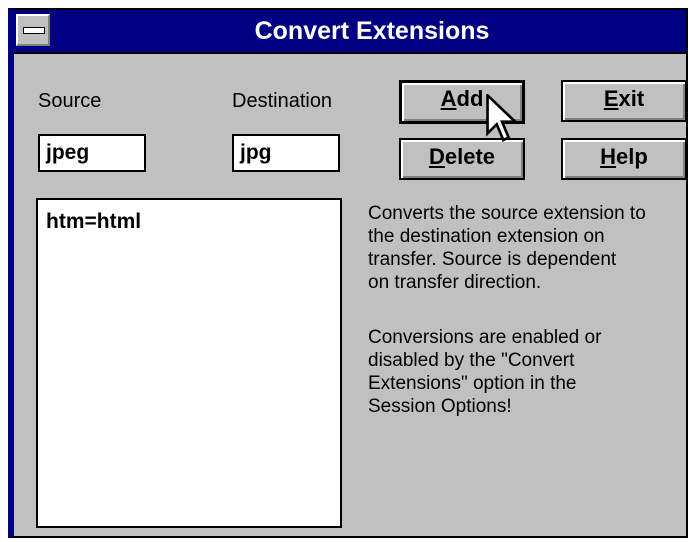  I want to click on description-line: disabled by the "Convert, so click(471, 360).